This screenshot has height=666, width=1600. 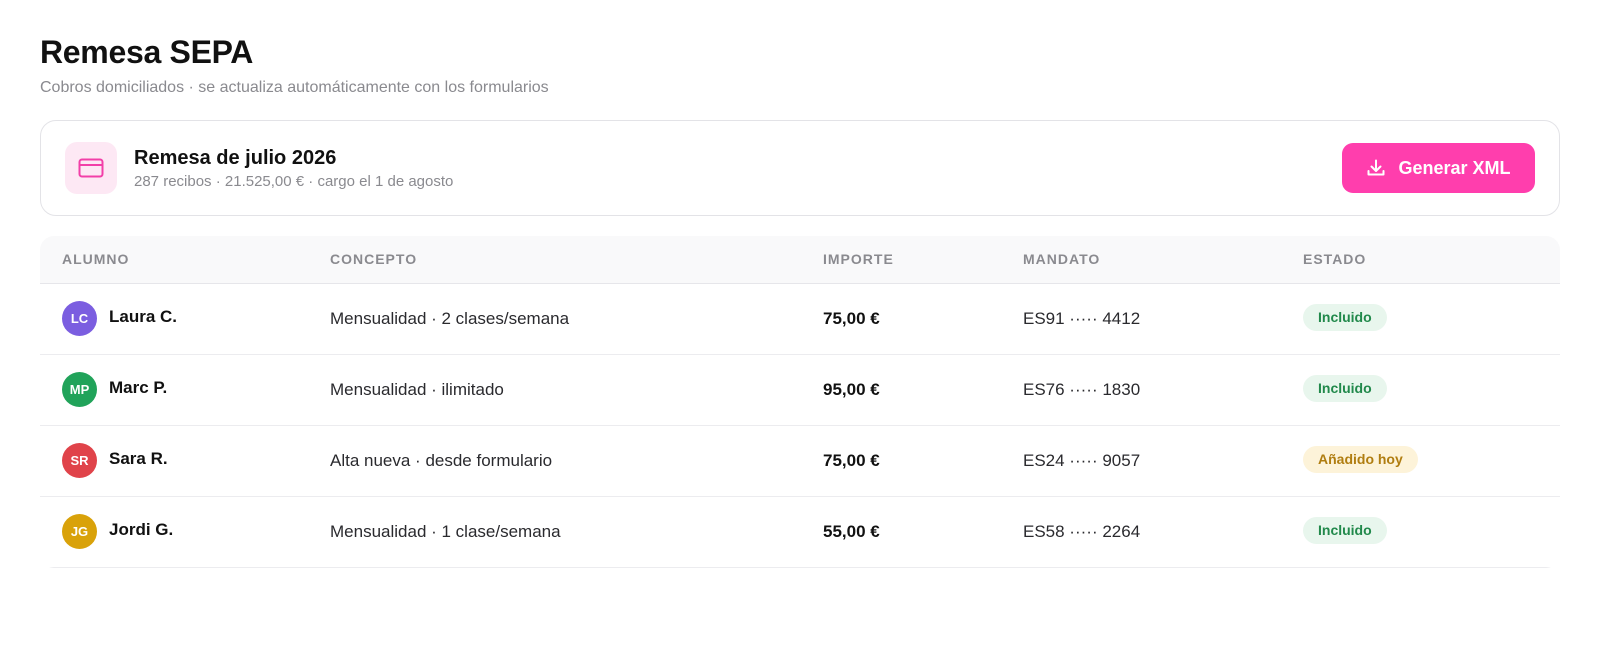 What do you see at coordinates (1454, 167) in the screenshot?
I see `generate-xml-label: Generar XML` at bounding box center [1454, 167].